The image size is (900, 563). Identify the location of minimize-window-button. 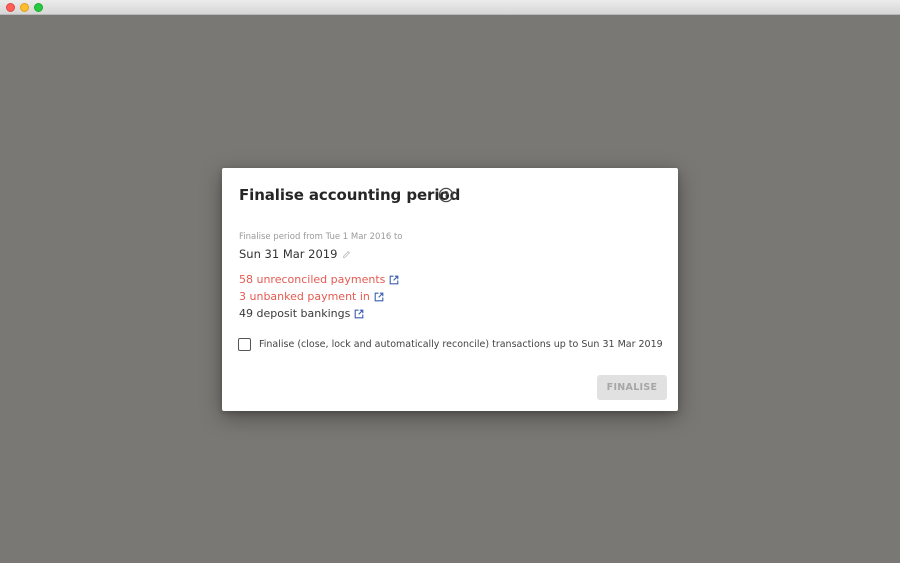
(24, 7).